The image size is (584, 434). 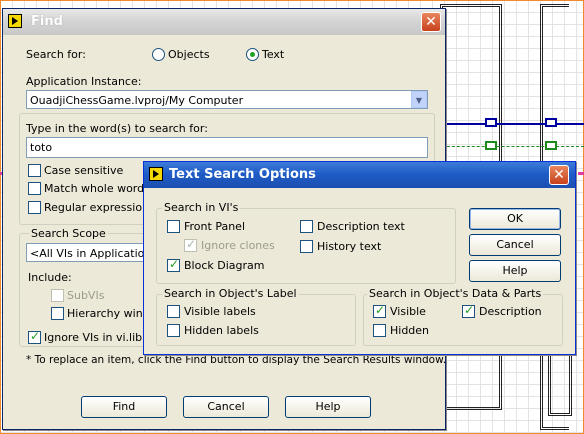 I want to click on options-titlebar: Text Search Options ✕, so click(x=359, y=175).